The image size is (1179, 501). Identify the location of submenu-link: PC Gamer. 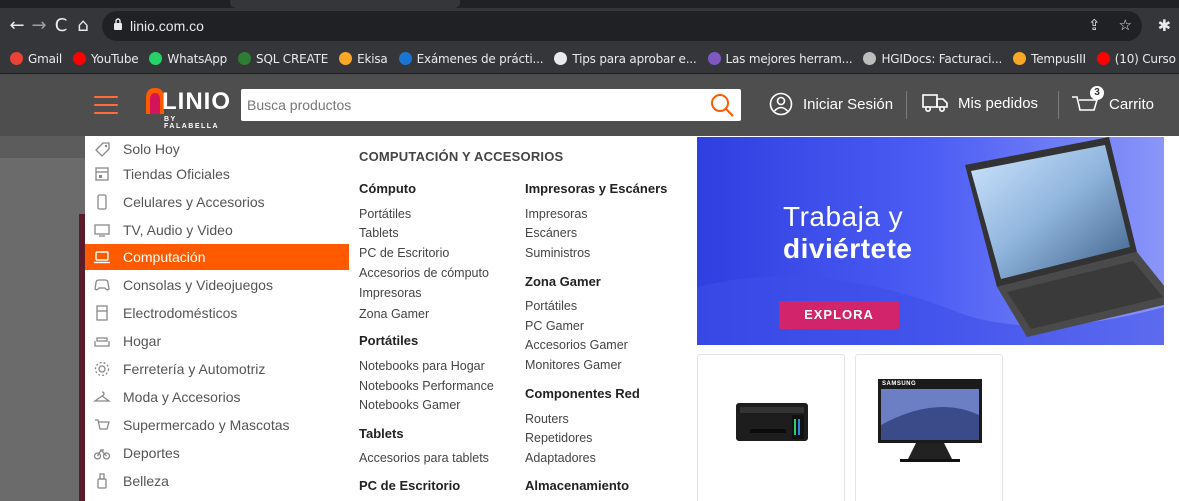
(554, 326).